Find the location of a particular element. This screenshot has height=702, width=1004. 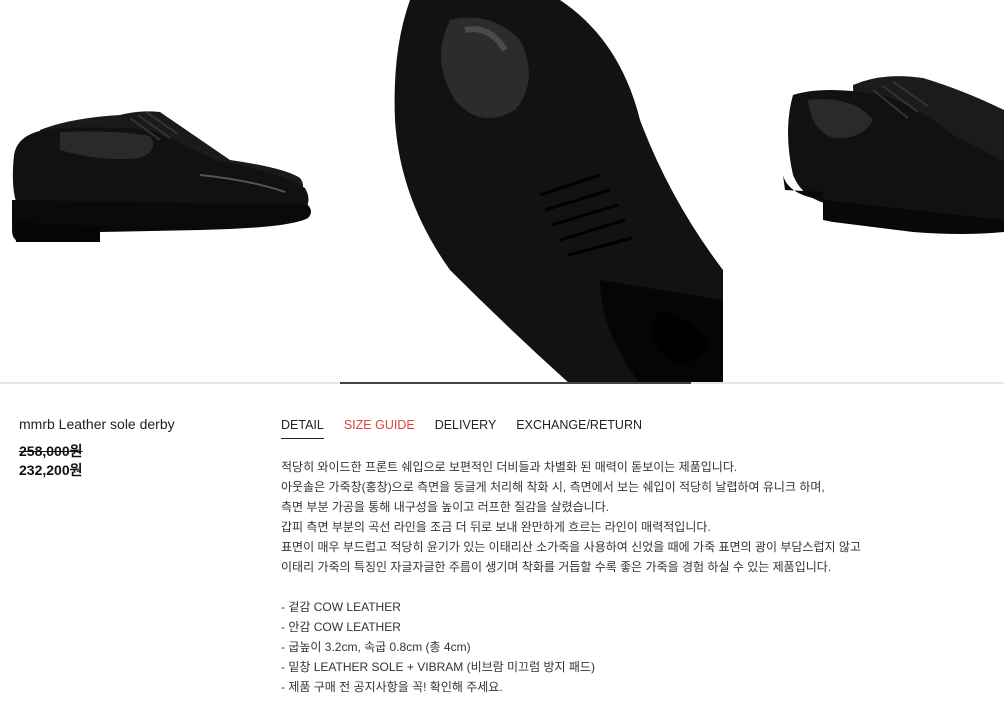

tab-detail: DETAIL is located at coordinates (302, 428).